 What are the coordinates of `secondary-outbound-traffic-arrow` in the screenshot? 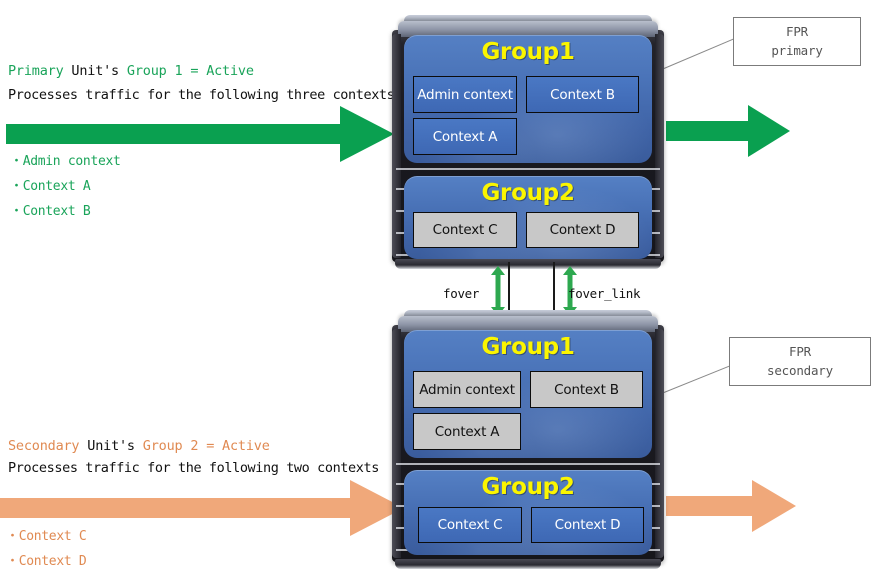 It's located at (731, 506).